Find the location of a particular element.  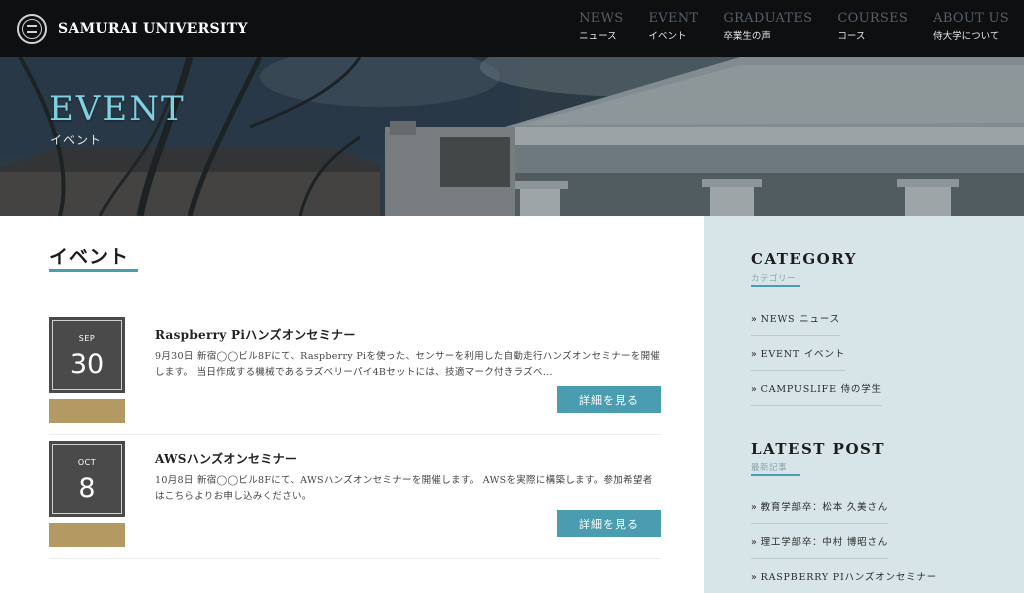

sidebar-item-news: » NEWS ニュース is located at coordinates (795, 323).